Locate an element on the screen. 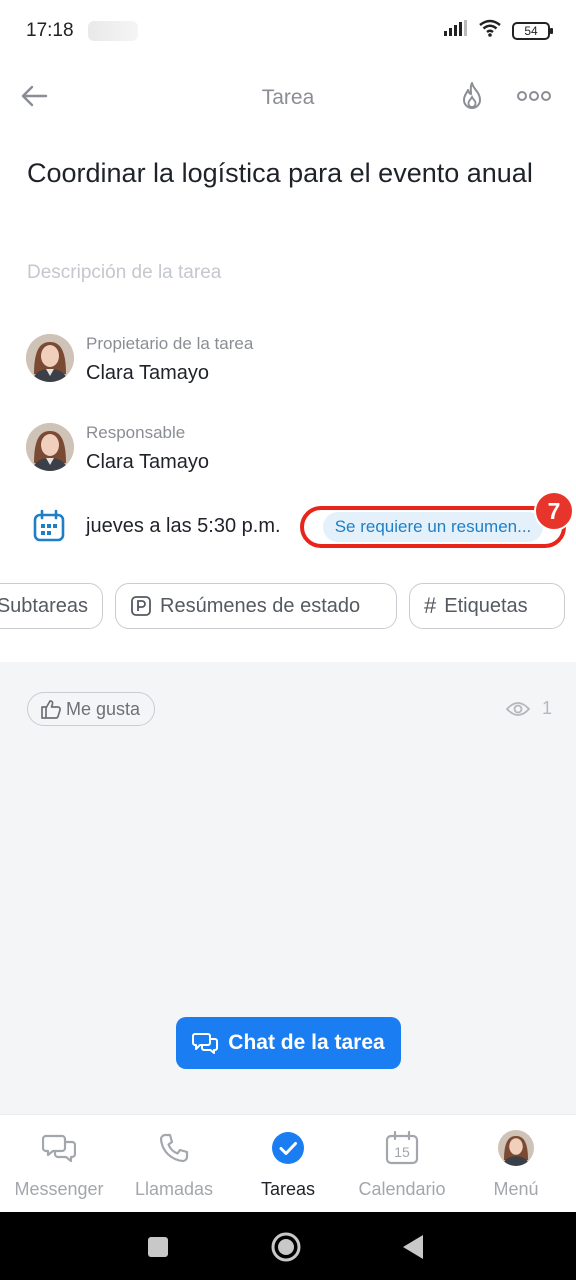 This screenshot has height=1280, width=576. more-options-button is located at coordinates (534, 96).